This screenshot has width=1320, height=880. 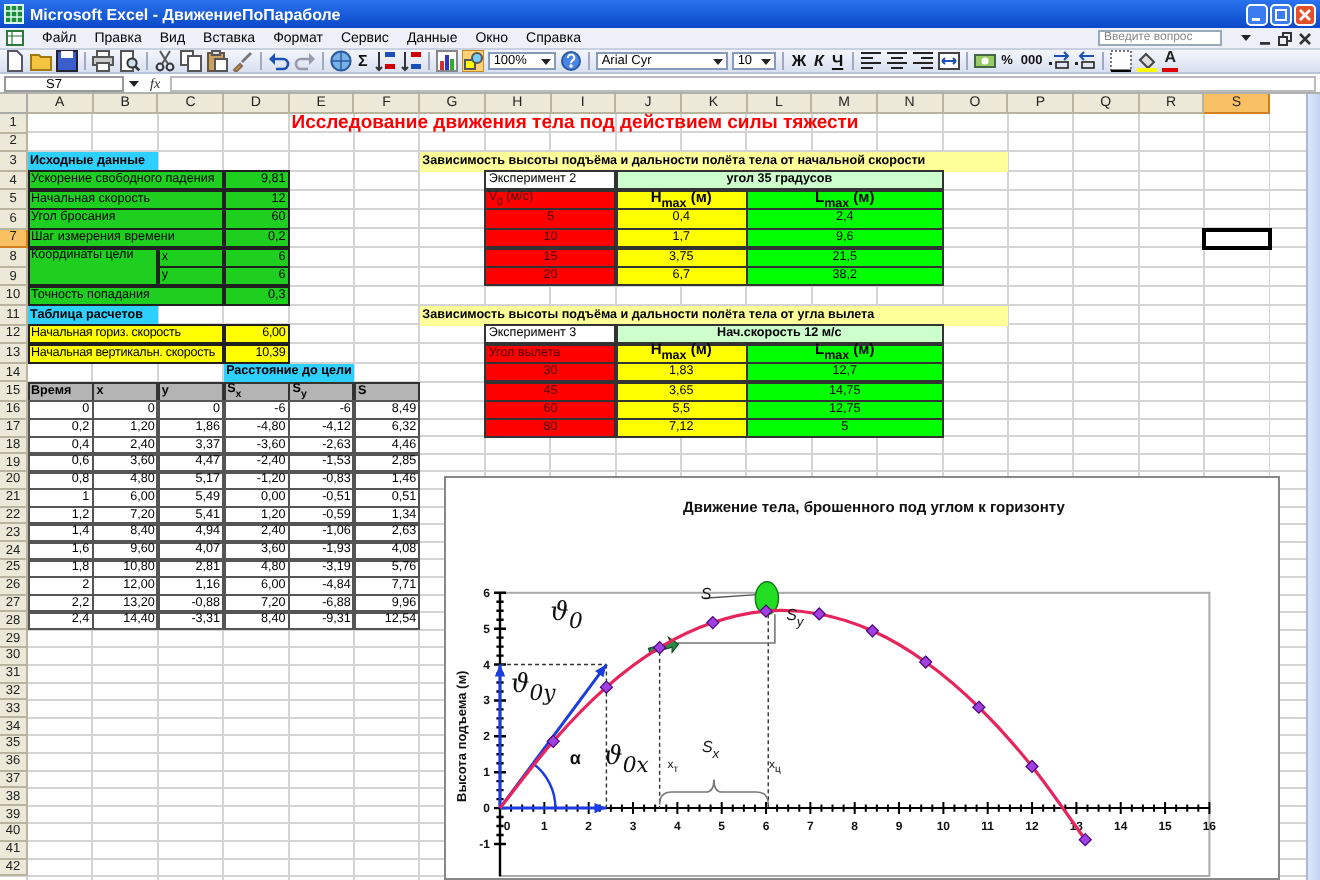 I want to click on increase-decimal-icon, so click(x=1059, y=61).